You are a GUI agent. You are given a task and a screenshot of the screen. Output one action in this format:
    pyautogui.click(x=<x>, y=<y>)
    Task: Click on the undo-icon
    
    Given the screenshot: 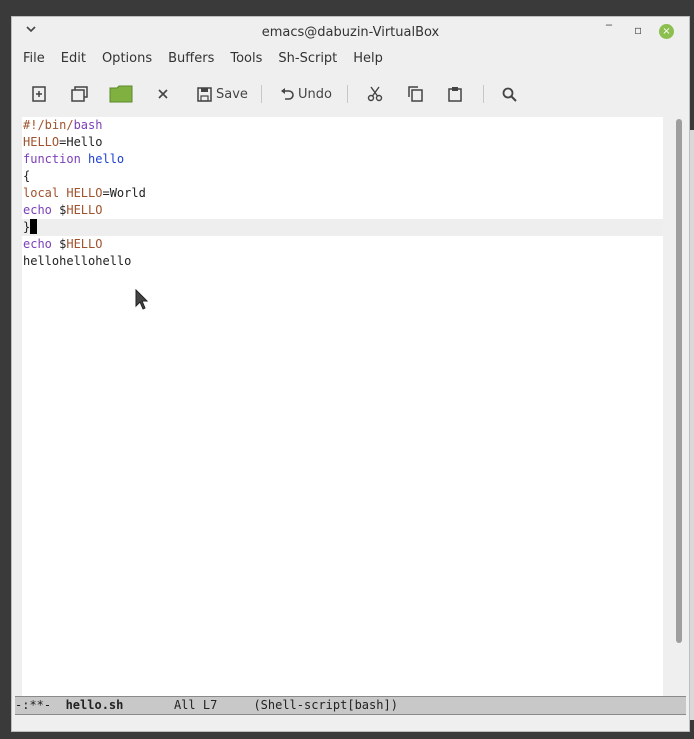 What is the action you would take?
    pyautogui.click(x=287, y=94)
    